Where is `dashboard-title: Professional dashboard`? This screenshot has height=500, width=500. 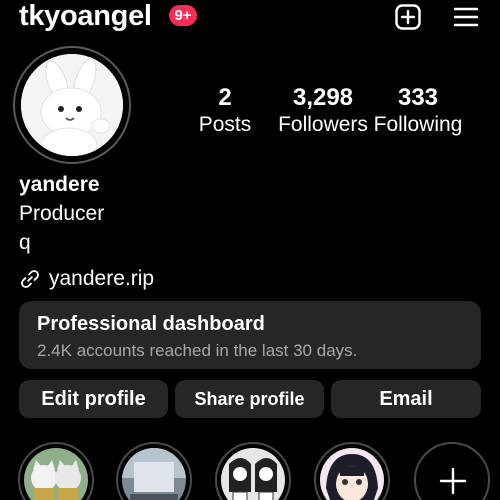 dashboard-title: Professional dashboard is located at coordinates (151, 324).